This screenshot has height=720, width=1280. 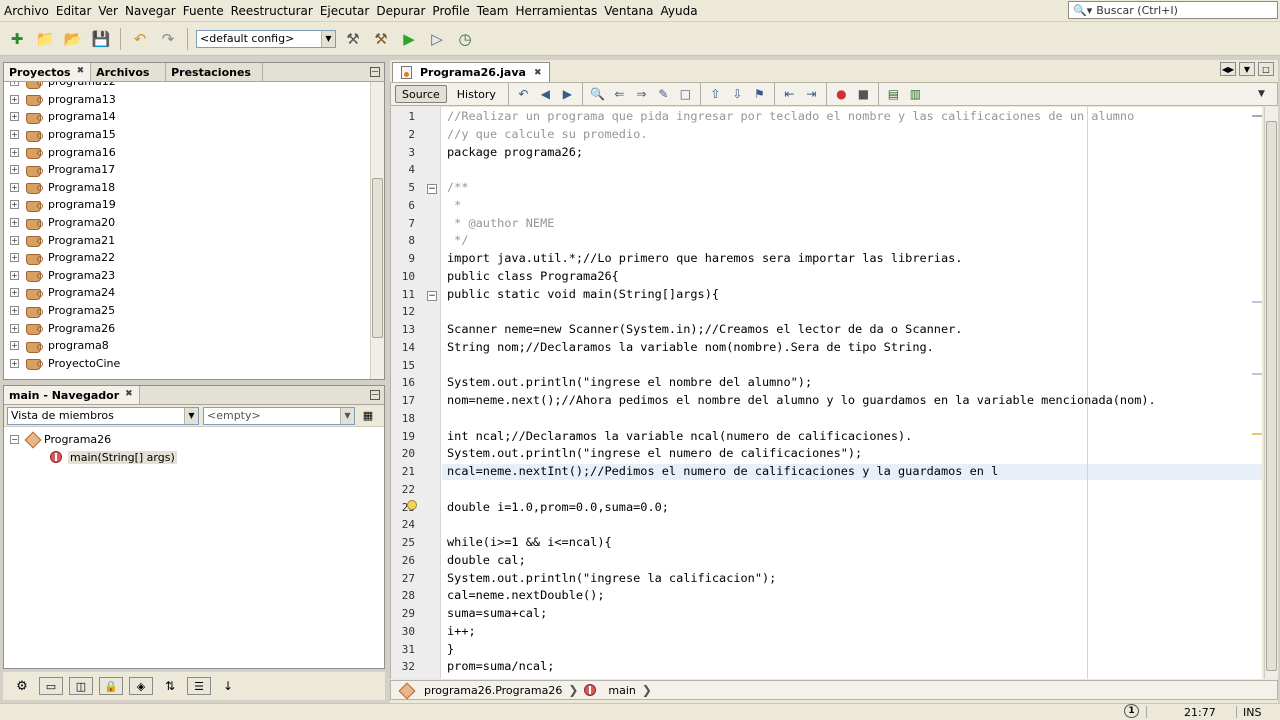 What do you see at coordinates (103, 415) in the screenshot?
I see `member-view-select: Vista de miembros ▼` at bounding box center [103, 415].